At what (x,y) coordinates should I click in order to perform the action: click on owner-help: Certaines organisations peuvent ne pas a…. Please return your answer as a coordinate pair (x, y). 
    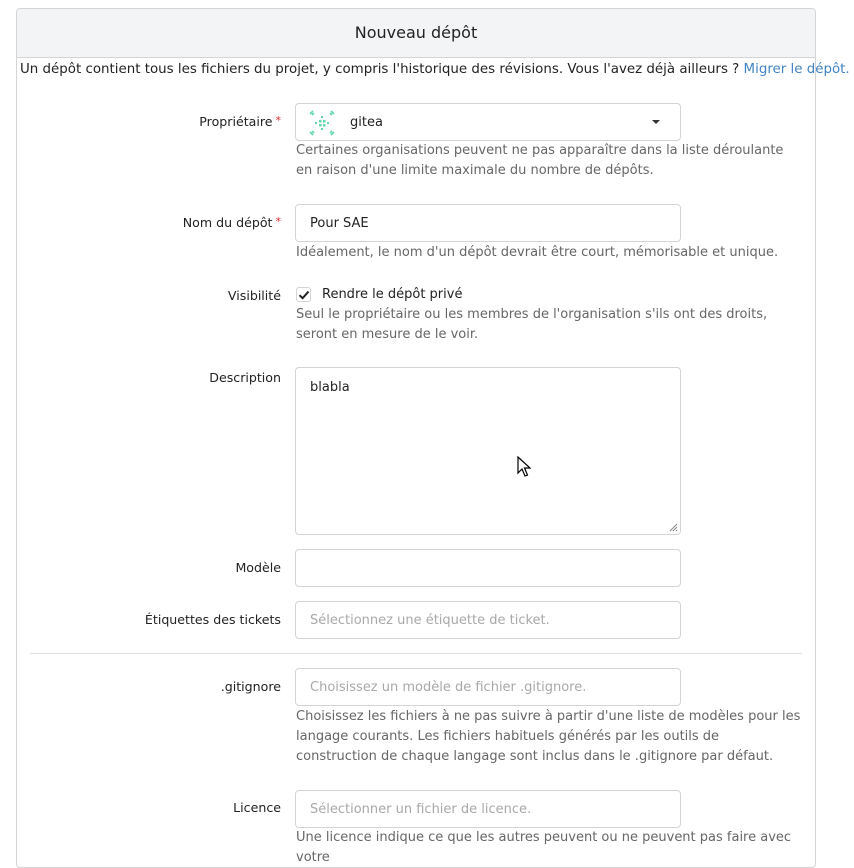
    Looking at the image, I should click on (540, 160).